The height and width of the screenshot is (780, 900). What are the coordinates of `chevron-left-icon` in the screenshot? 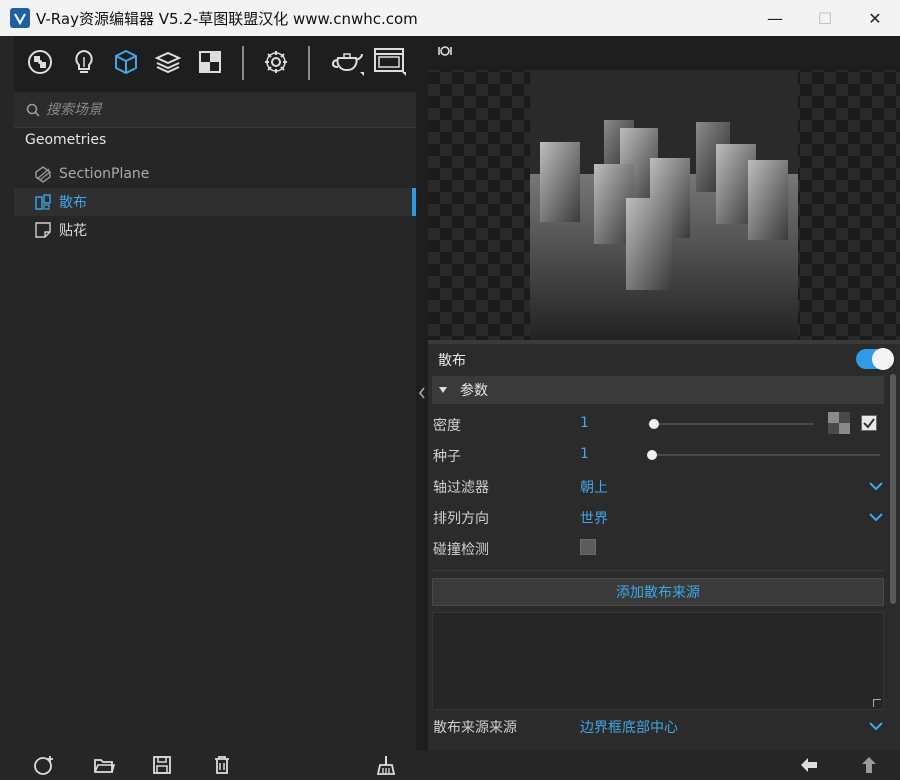 It's located at (421, 393).